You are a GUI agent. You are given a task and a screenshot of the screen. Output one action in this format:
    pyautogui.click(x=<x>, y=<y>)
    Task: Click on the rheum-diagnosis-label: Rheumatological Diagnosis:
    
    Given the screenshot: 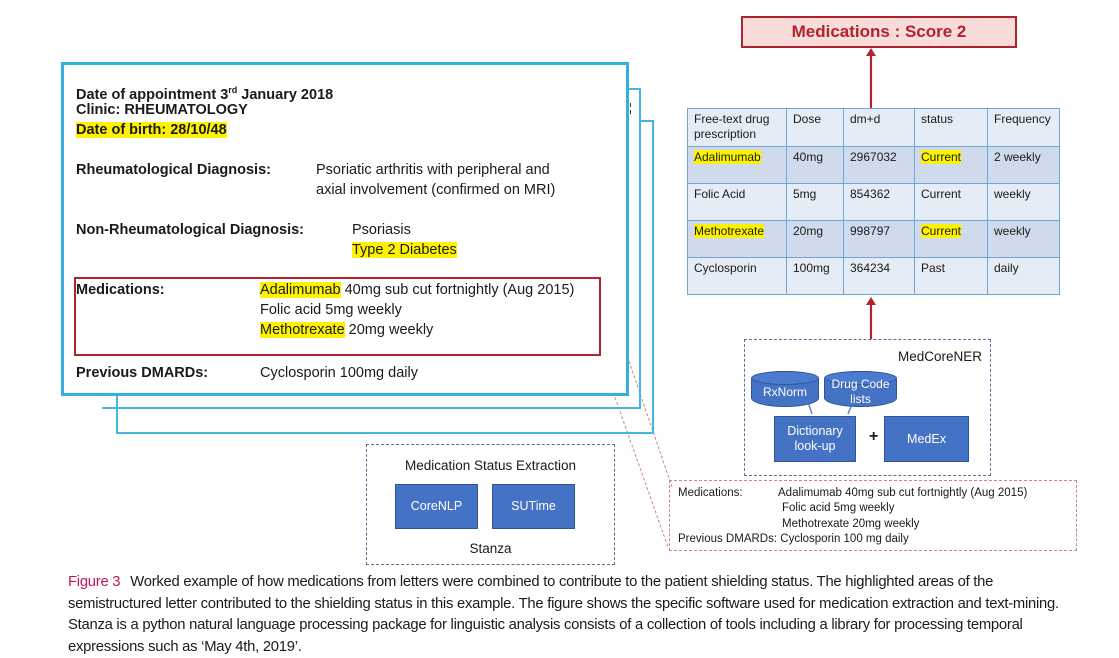 What is the action you would take?
    pyautogui.click(x=173, y=170)
    